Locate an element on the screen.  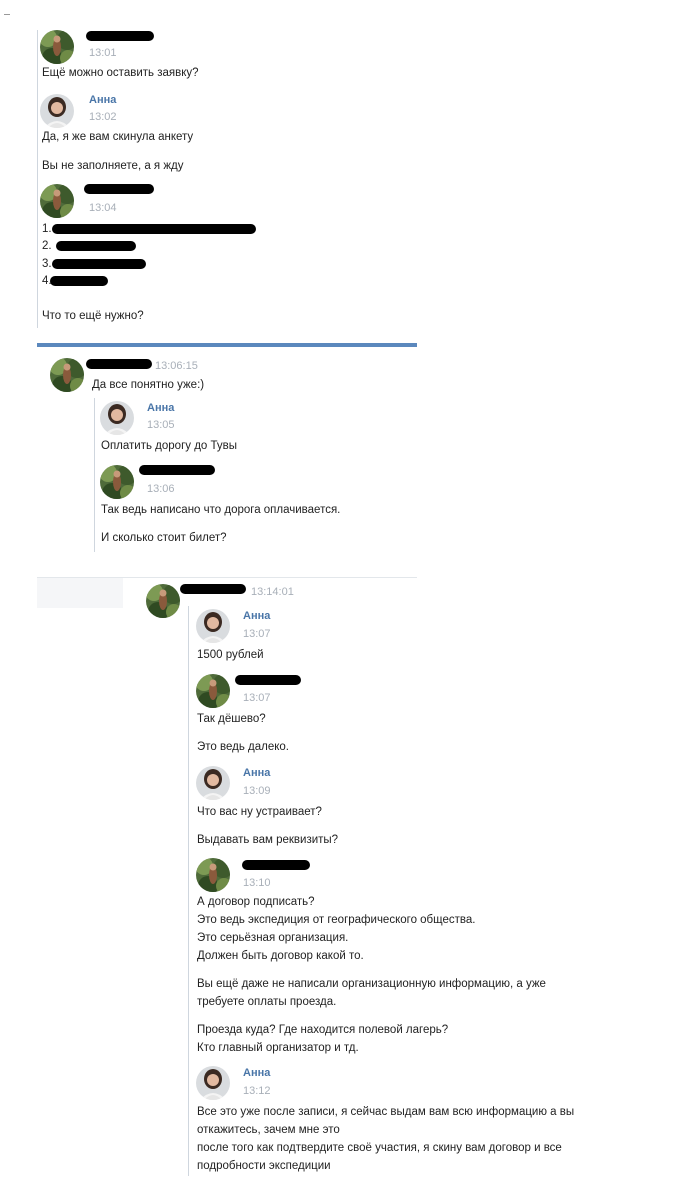
gray-panel is located at coordinates (80, 593).